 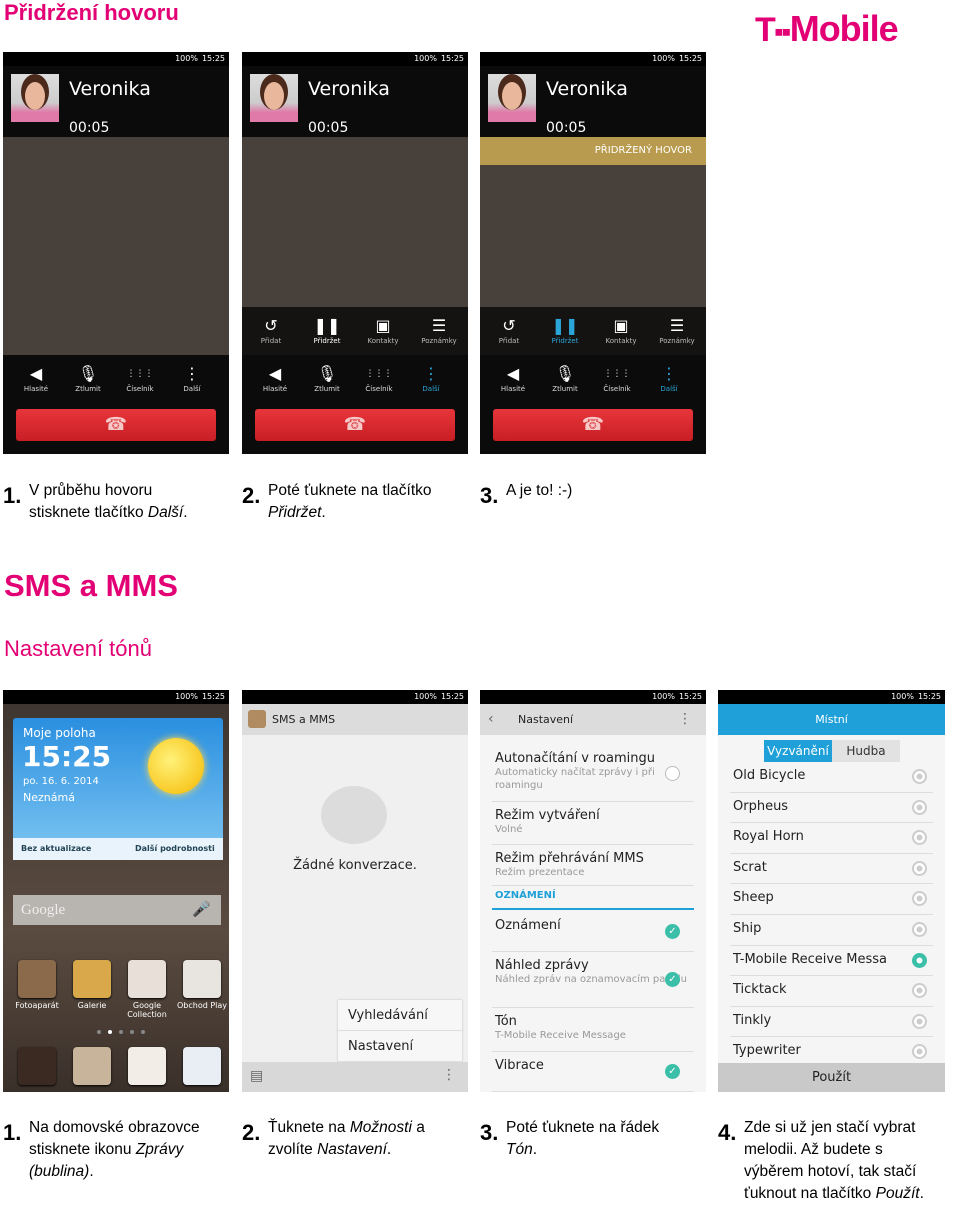 I want to click on ringtone-item: Ticktack, so click(x=831, y=991).